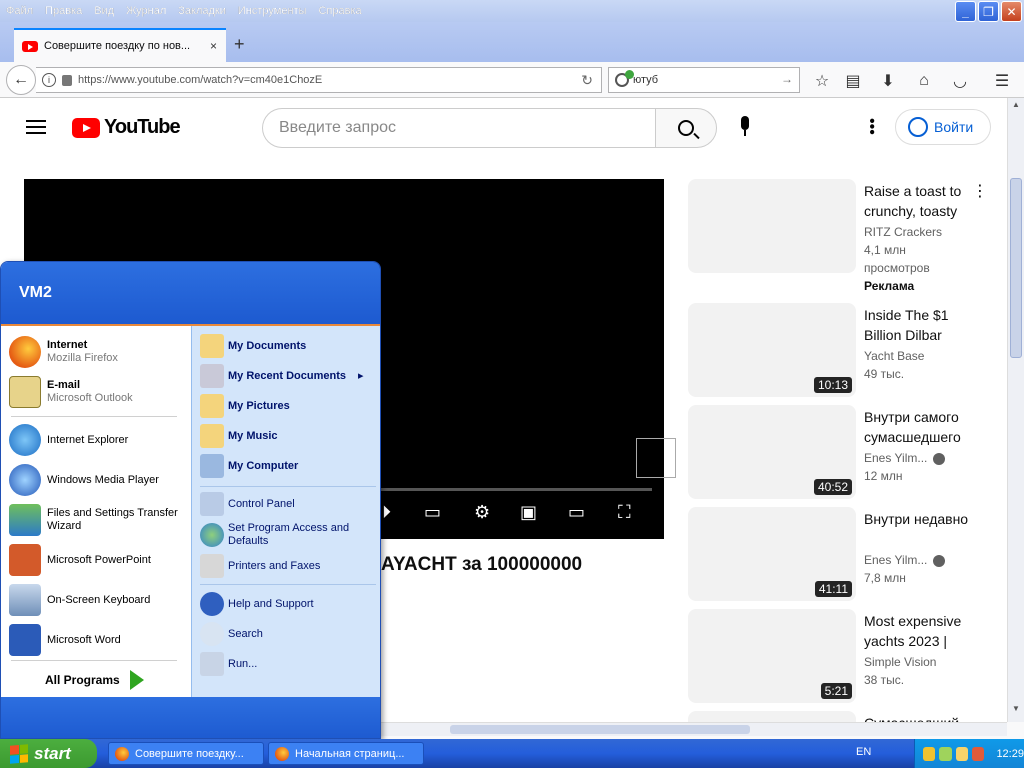  I want to click on progress-bar, so click(515, 489).